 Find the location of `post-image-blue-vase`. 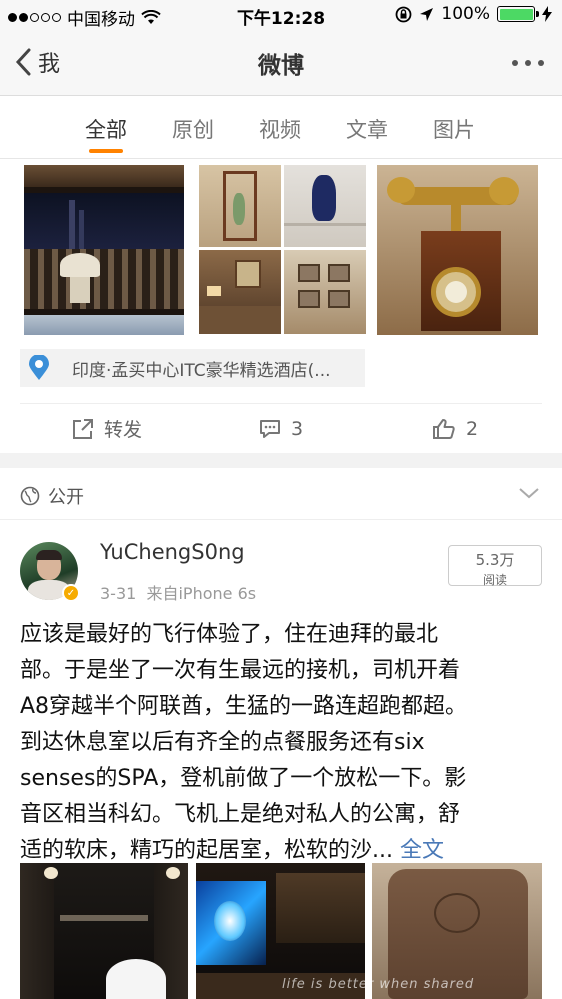

post-image-blue-vase is located at coordinates (325, 206).